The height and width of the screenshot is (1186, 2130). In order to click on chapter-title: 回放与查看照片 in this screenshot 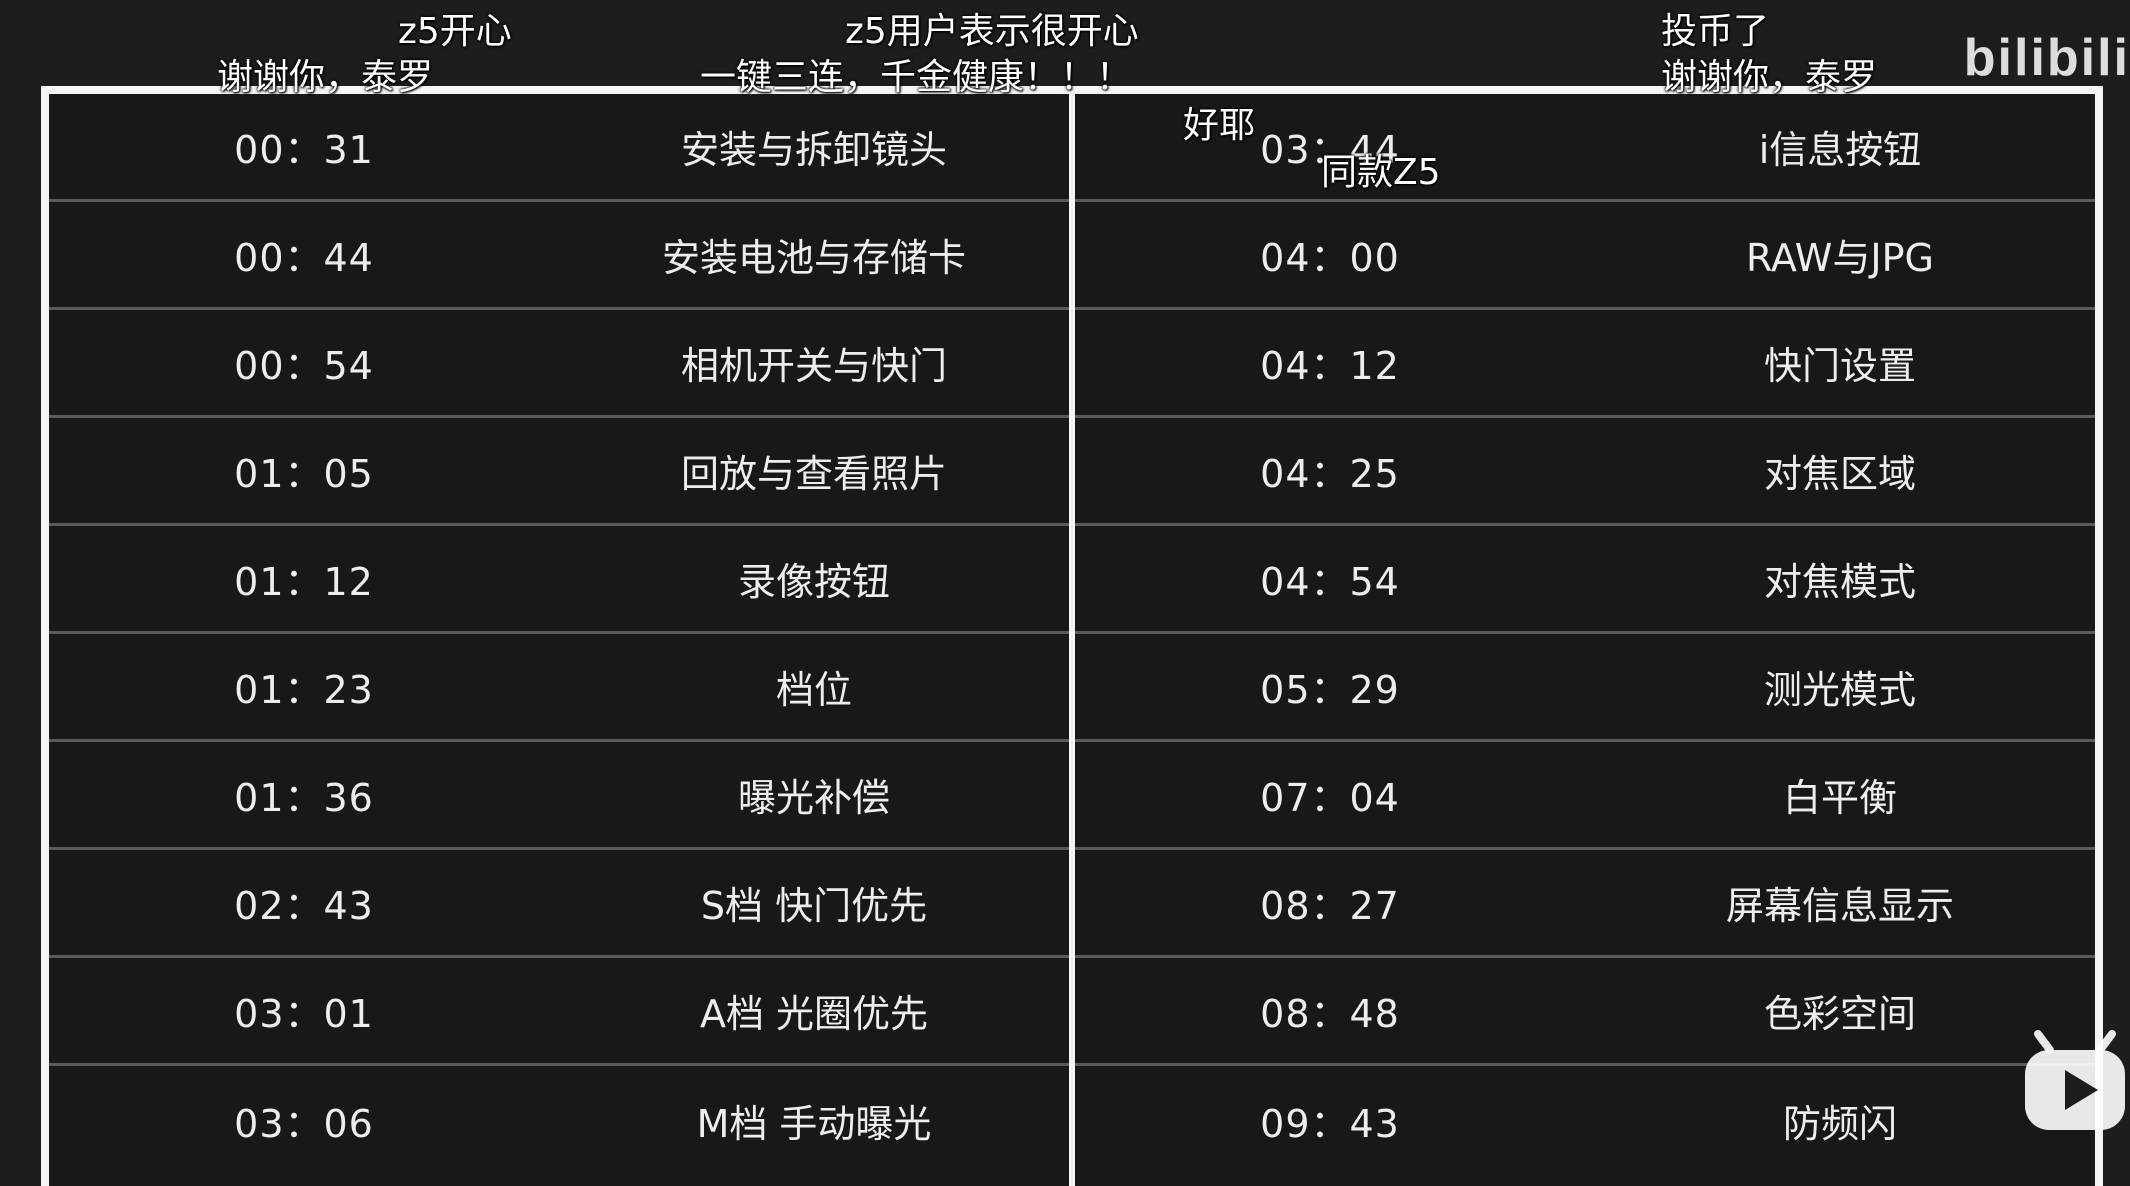, I will do `click(813, 474)`.